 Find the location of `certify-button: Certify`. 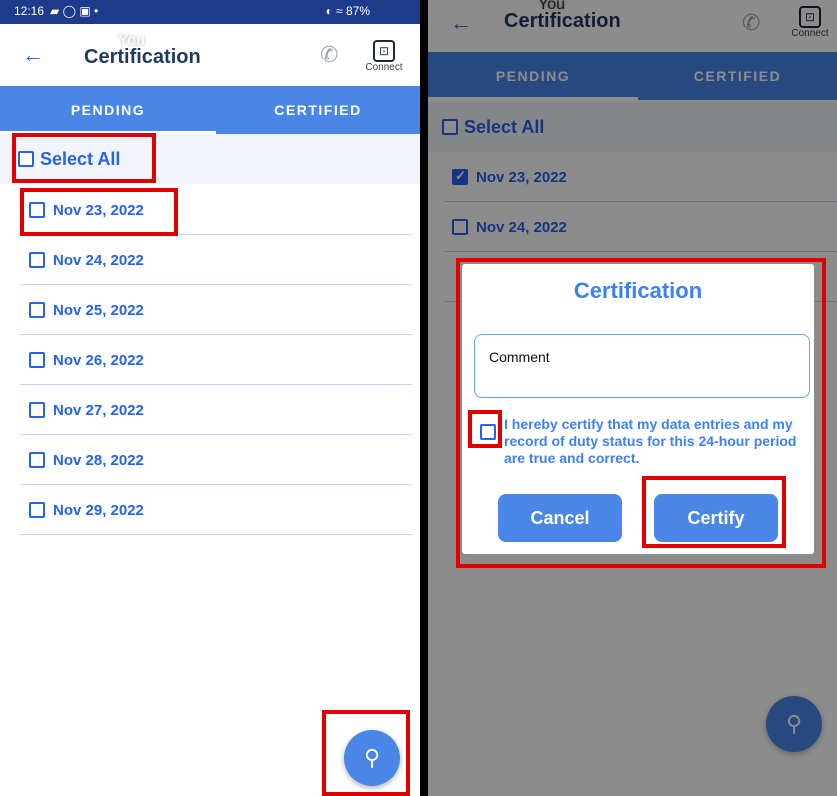

certify-button: Certify is located at coordinates (716, 518).